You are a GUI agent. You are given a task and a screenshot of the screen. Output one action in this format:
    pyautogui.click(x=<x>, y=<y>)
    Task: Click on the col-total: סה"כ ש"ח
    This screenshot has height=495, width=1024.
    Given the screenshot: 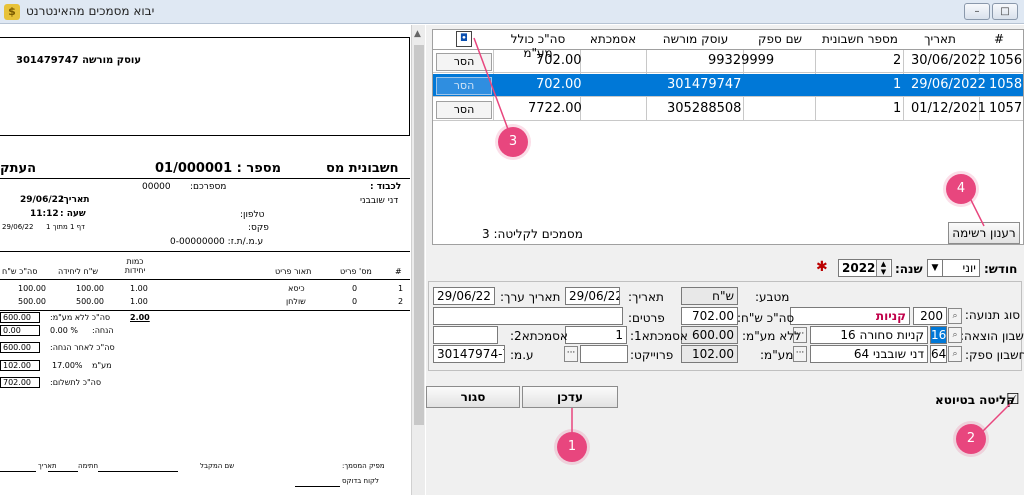 What is the action you would take?
    pyautogui.click(x=19, y=271)
    